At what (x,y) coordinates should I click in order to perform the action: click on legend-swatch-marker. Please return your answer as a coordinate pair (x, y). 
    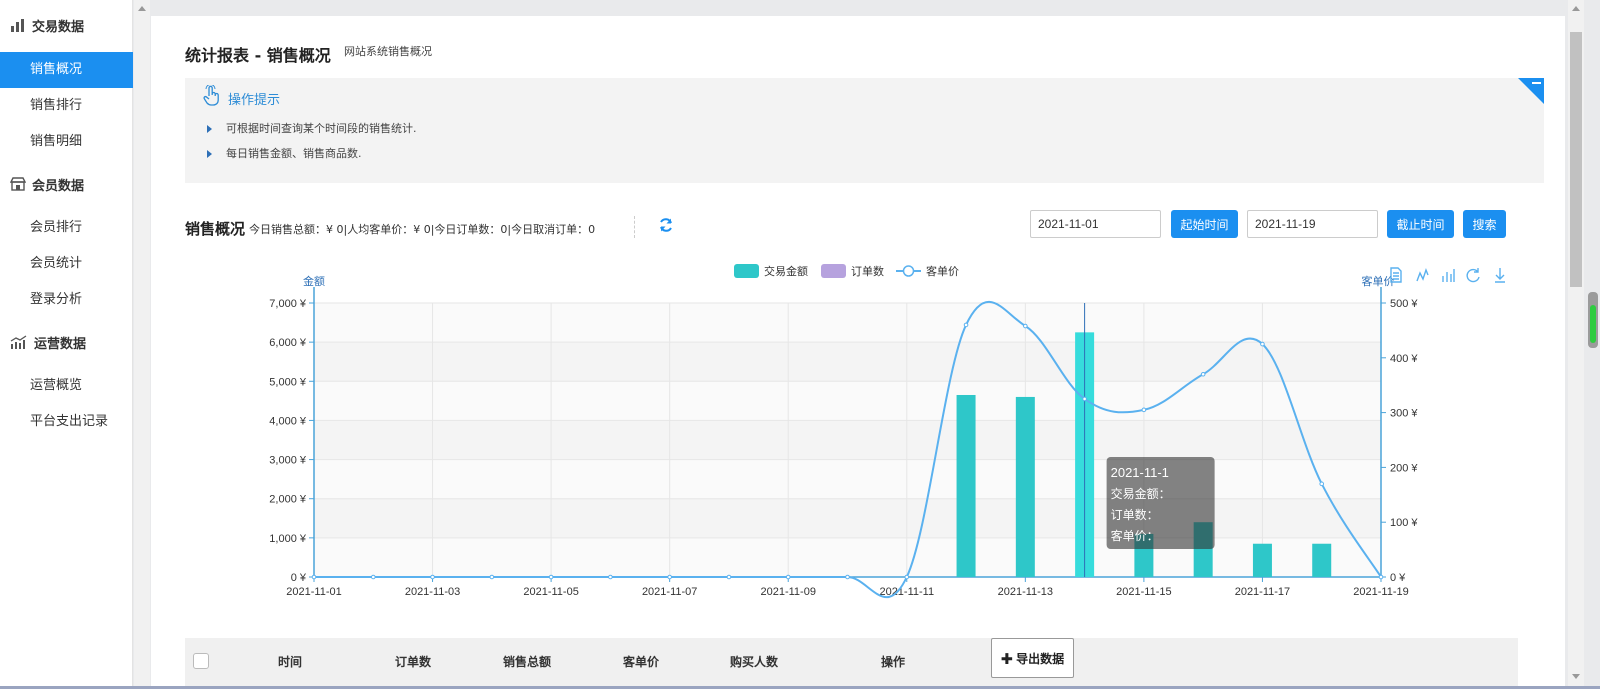
    Looking at the image, I should click on (908, 271).